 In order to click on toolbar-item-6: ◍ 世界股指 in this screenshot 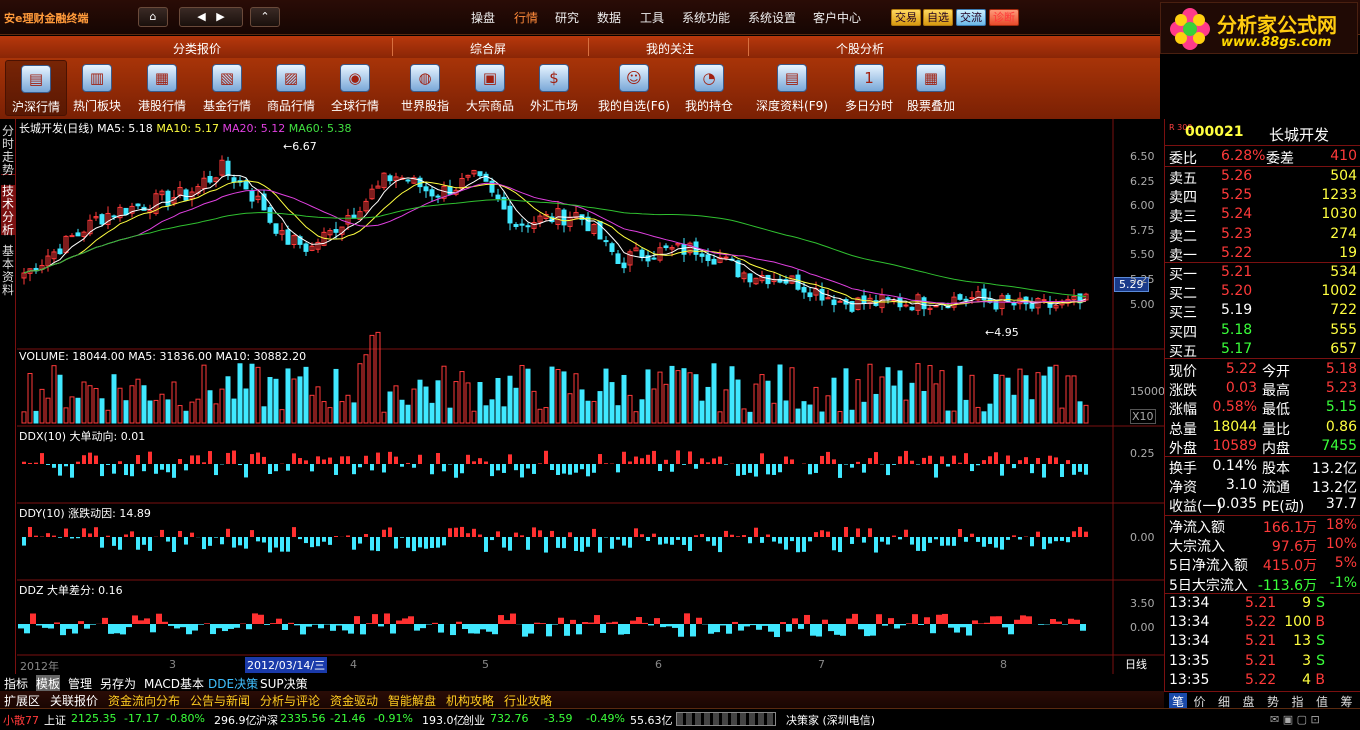, I will do `click(425, 88)`.